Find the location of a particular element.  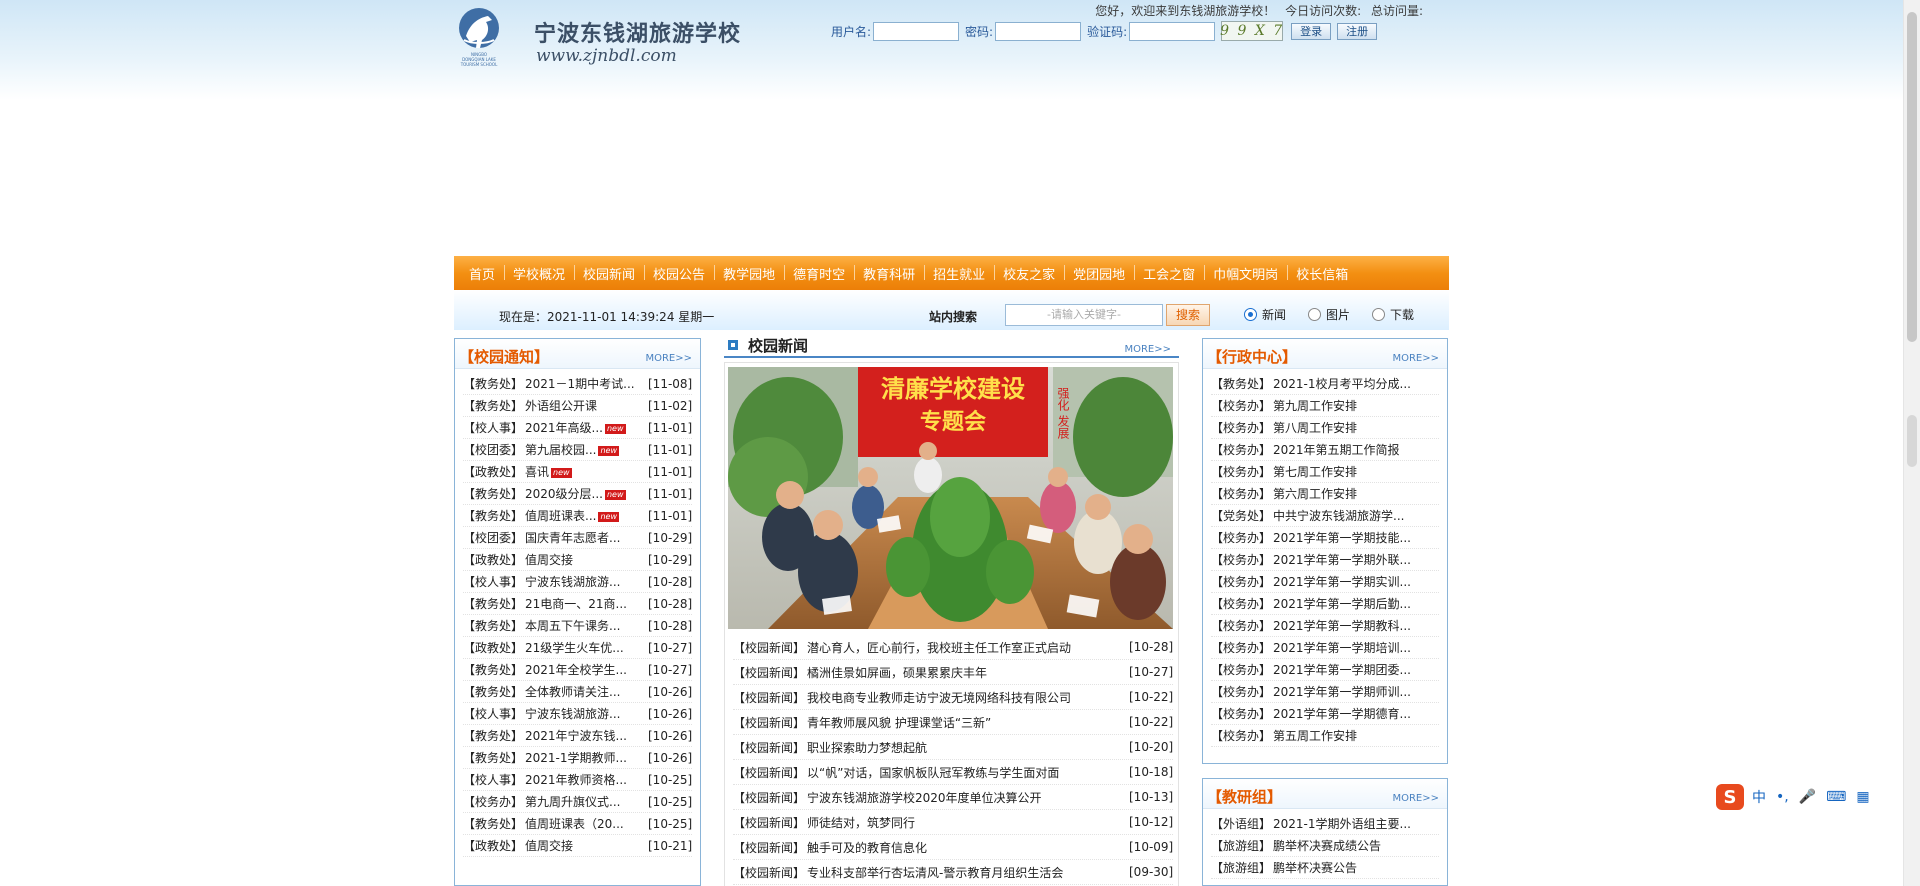

password-input is located at coordinates (1038, 31).